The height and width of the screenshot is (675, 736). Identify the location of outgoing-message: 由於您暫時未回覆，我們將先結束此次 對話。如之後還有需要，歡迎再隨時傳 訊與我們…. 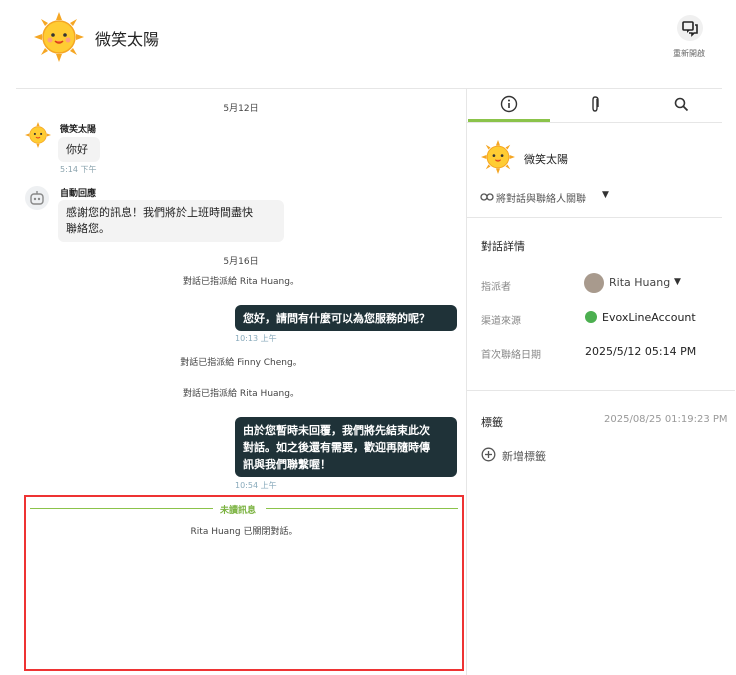
(346, 447).